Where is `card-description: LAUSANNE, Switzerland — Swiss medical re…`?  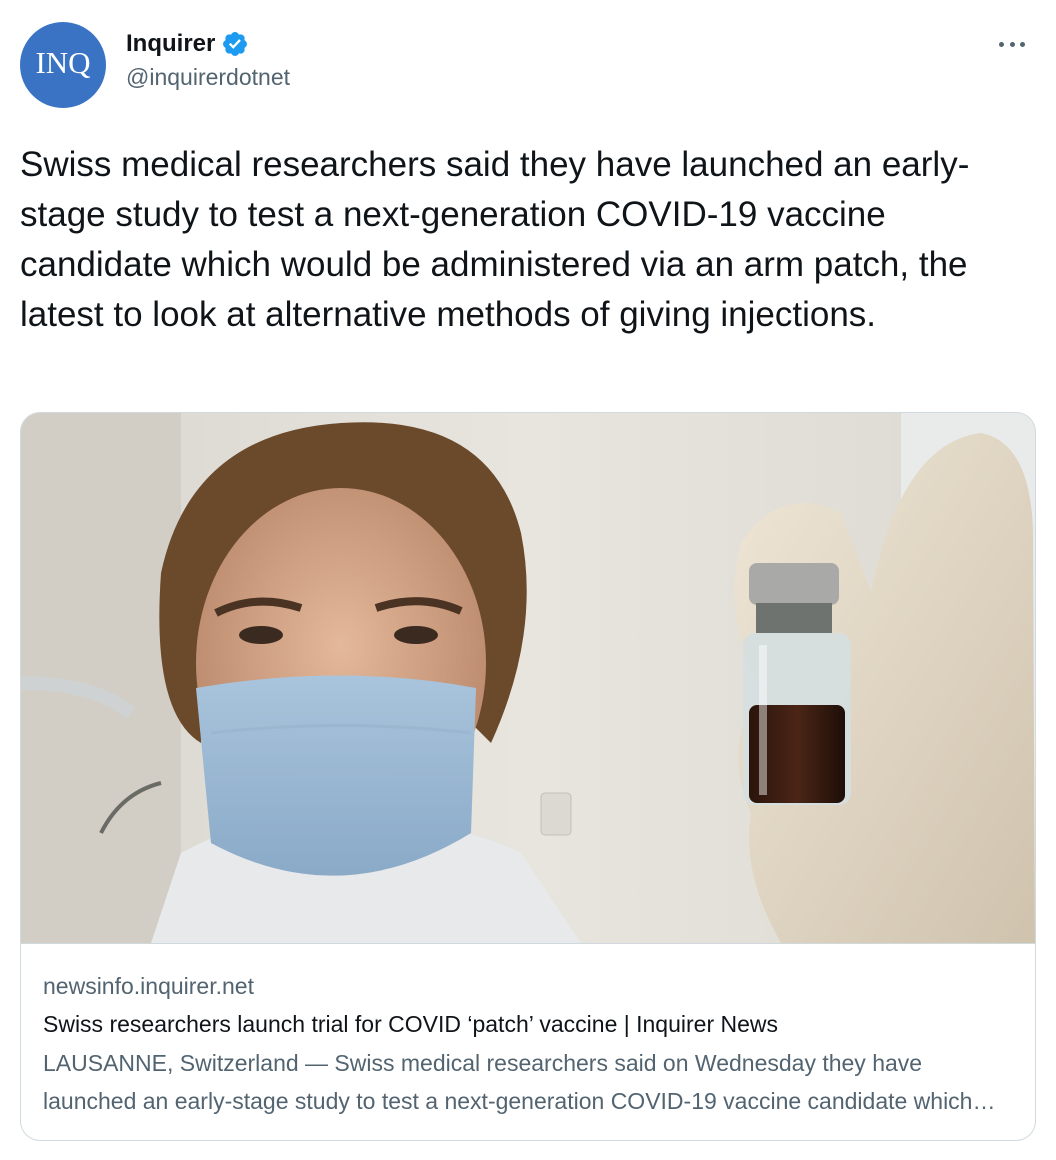
card-description: LAUSANNE, Switzerland — Swiss medical re… is located at coordinates (508, 1082).